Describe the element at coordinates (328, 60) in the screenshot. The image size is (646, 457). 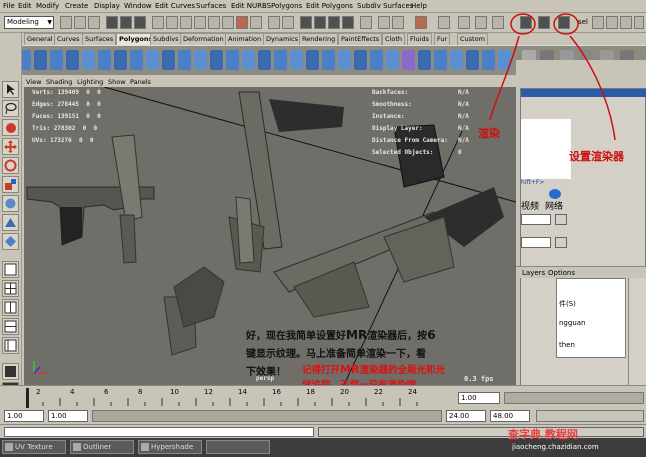
I see `poly-quadrangulate-icon` at that location.